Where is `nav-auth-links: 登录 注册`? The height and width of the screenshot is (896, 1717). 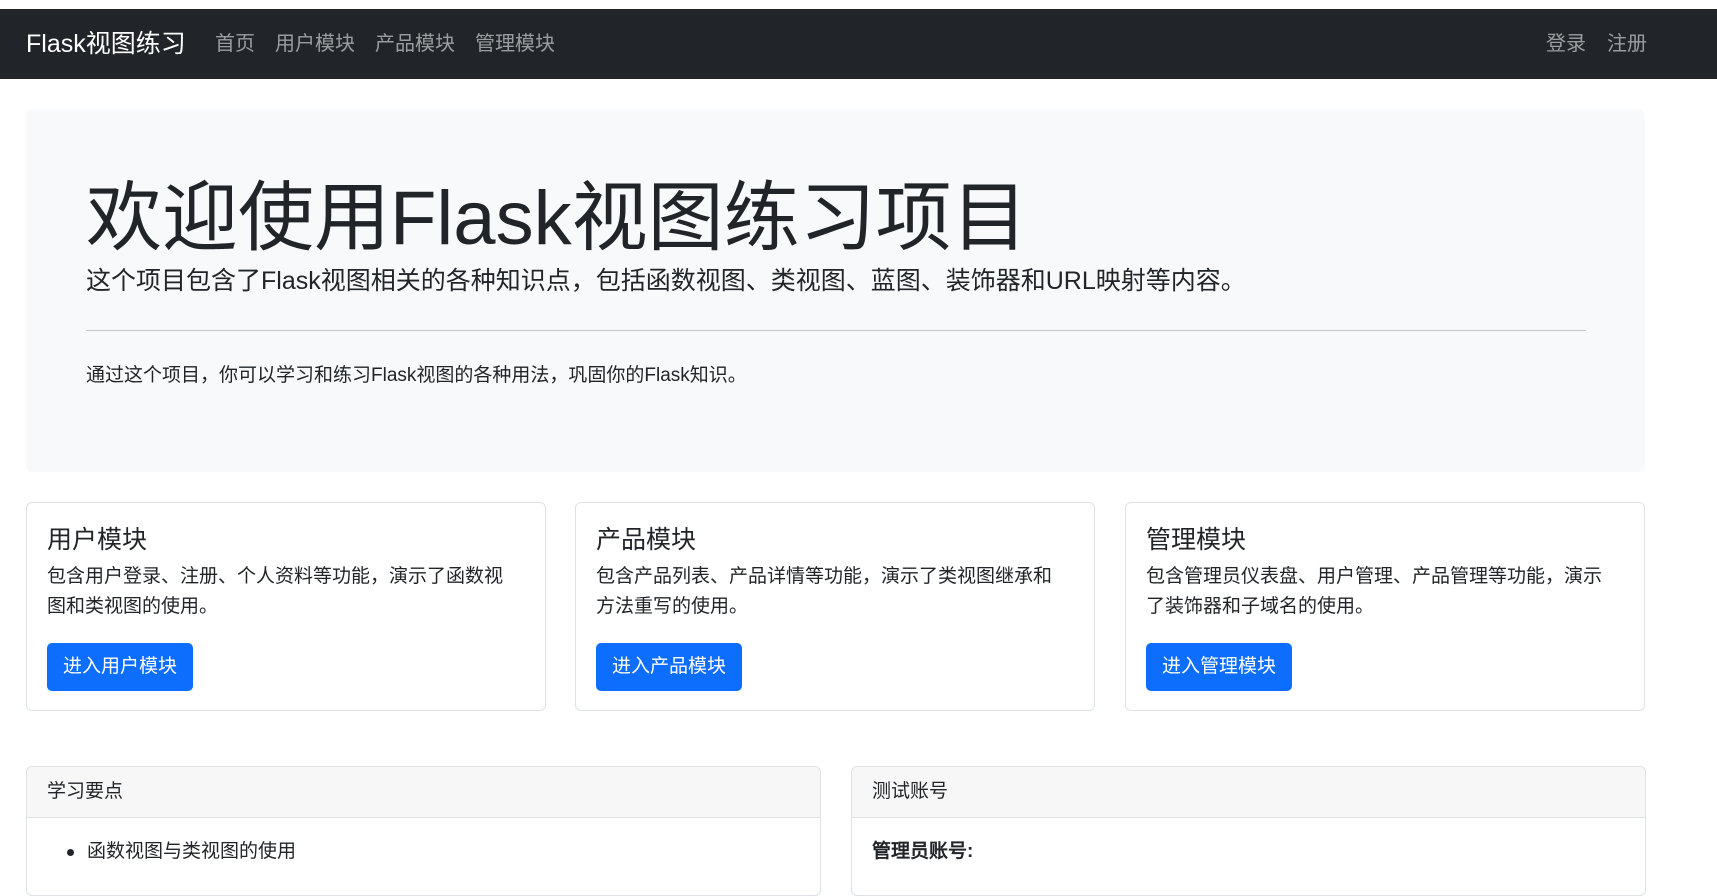 nav-auth-links: 登录 注册 is located at coordinates (1586, 44).